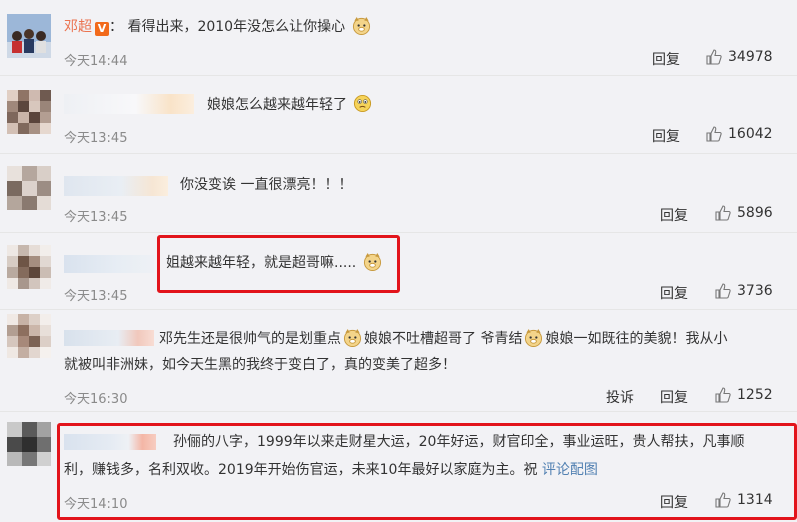  I want to click on report-button: 投诉, so click(620, 397).